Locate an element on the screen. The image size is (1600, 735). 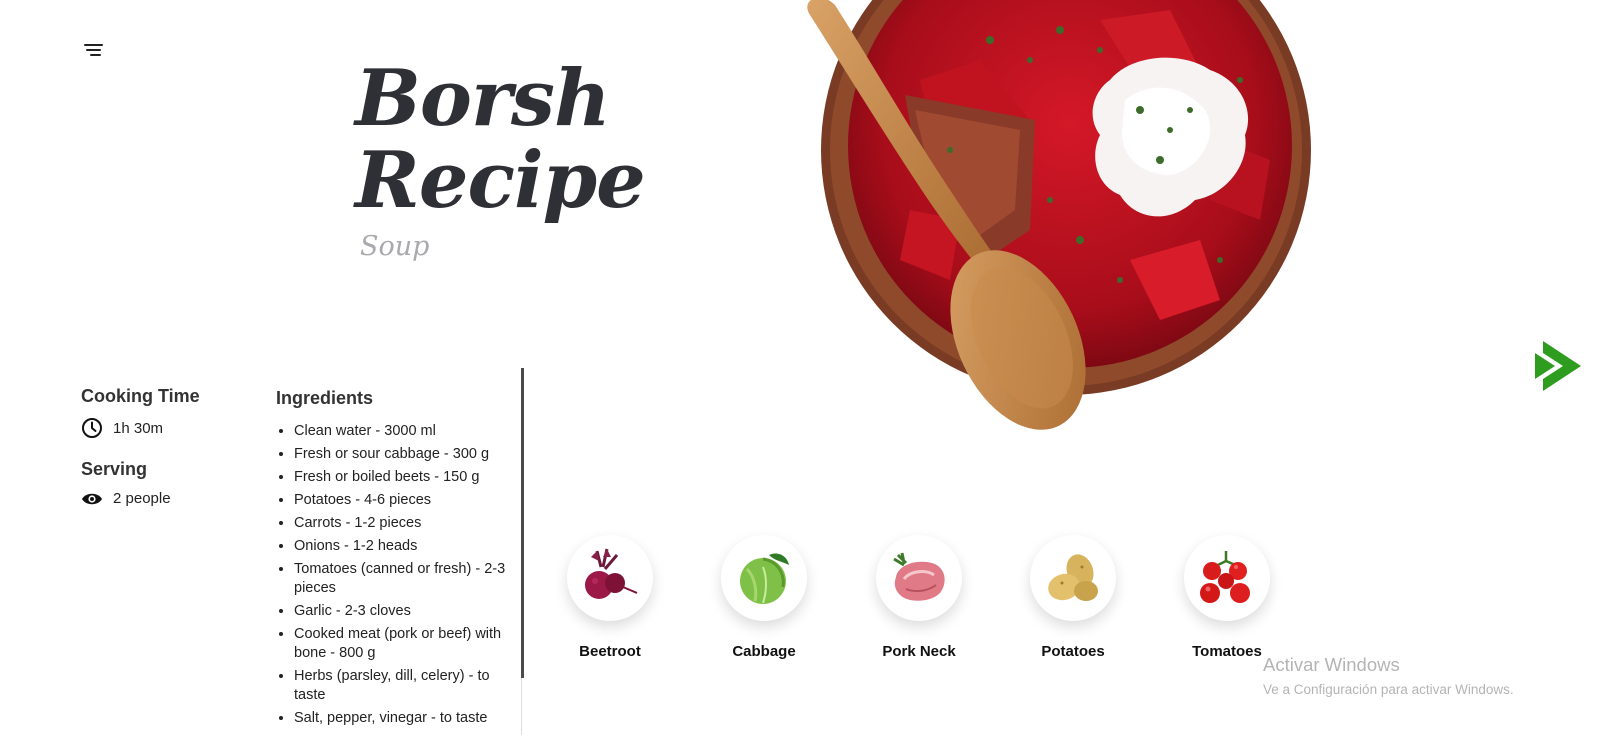
ingredient-item: Potatoes - 4-6 pieces is located at coordinates (404, 500).